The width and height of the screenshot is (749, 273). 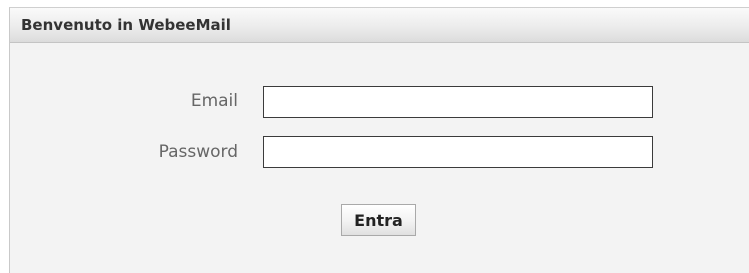 I want to click on password-field, so click(x=458, y=152).